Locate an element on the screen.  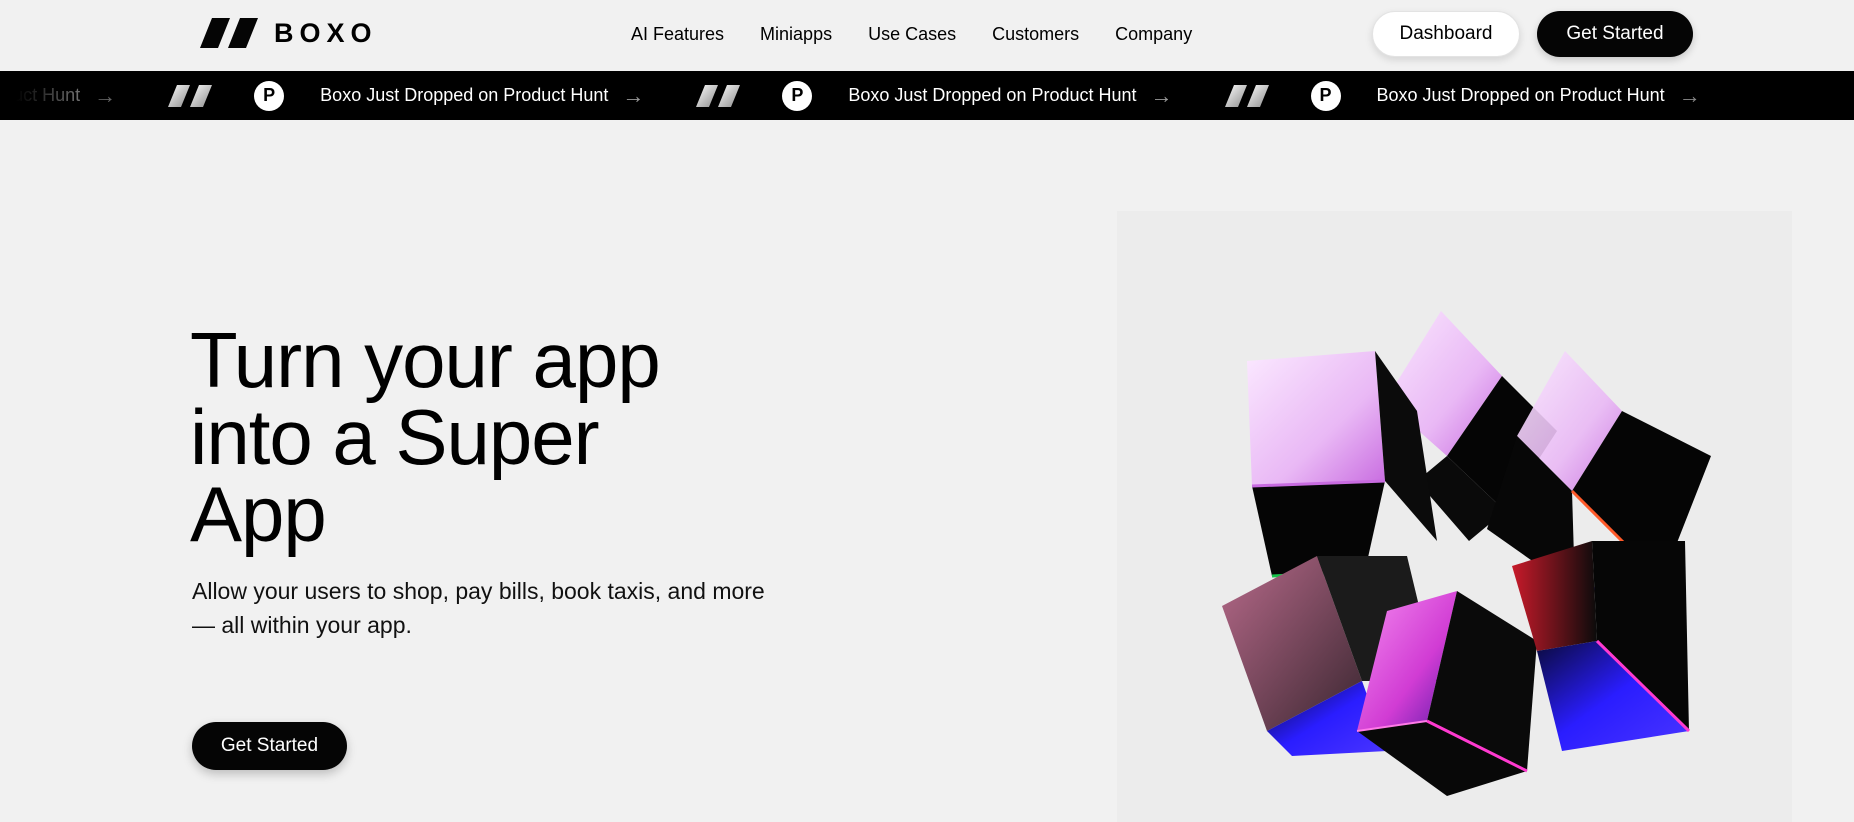
cube-right-bottom is located at coordinates (1601, 646).